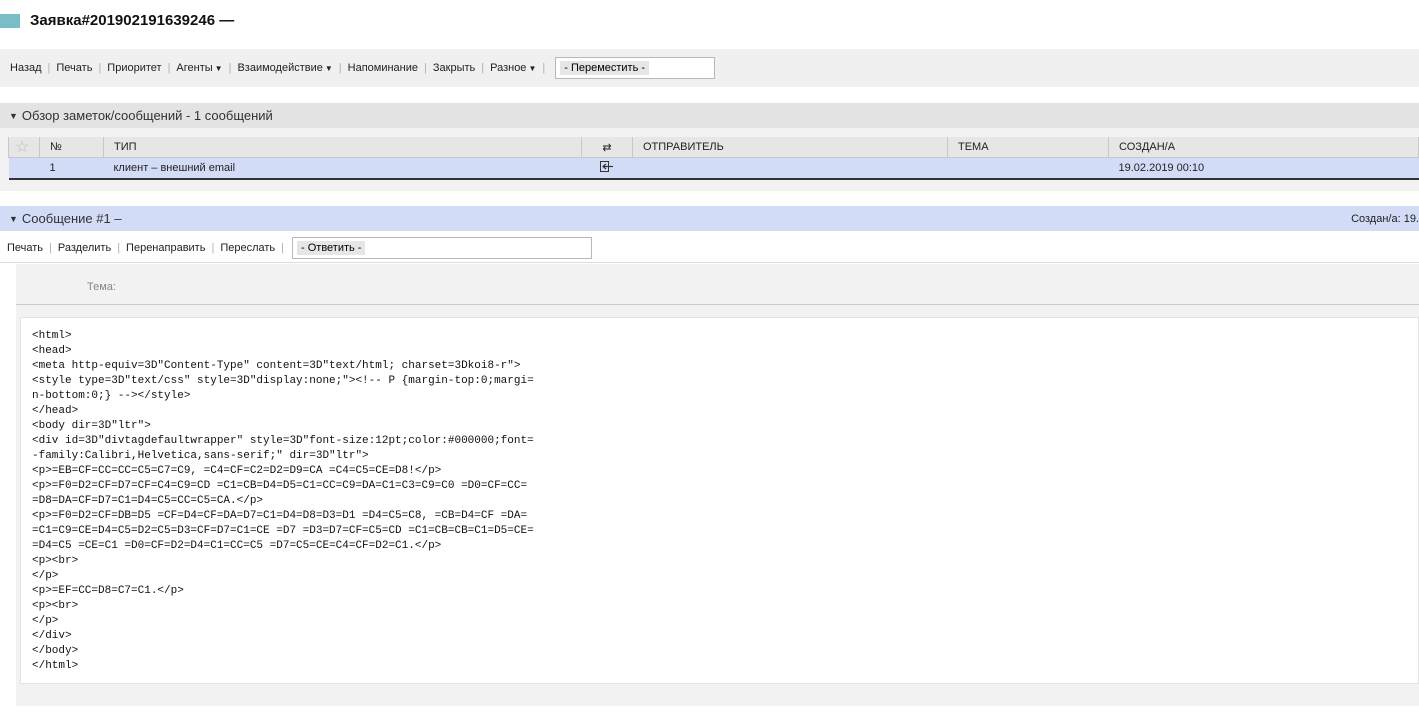  I want to click on column-header-subject: ТЕМА, so click(1028, 147).